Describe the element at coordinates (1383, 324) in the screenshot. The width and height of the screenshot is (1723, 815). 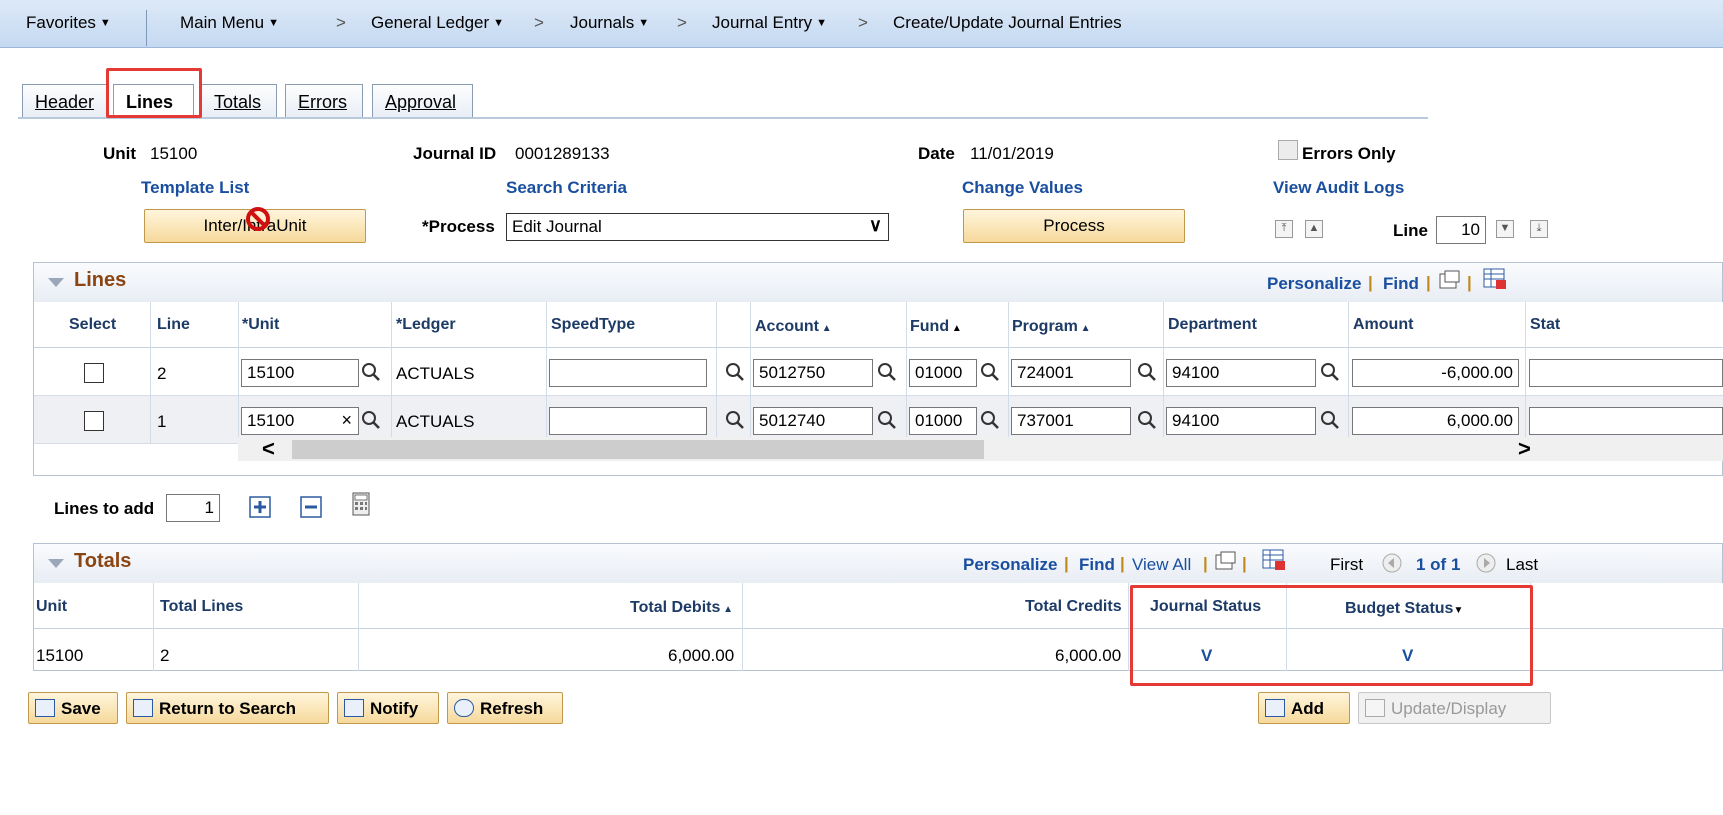
I see `col-amount: Amount` at that location.